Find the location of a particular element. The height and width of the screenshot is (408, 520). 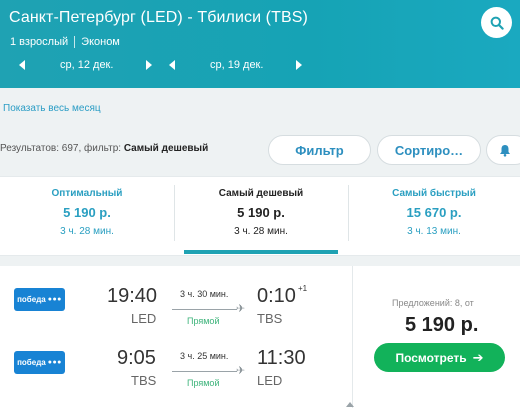

result-price: 5 190 р. is located at coordinates (442, 325).